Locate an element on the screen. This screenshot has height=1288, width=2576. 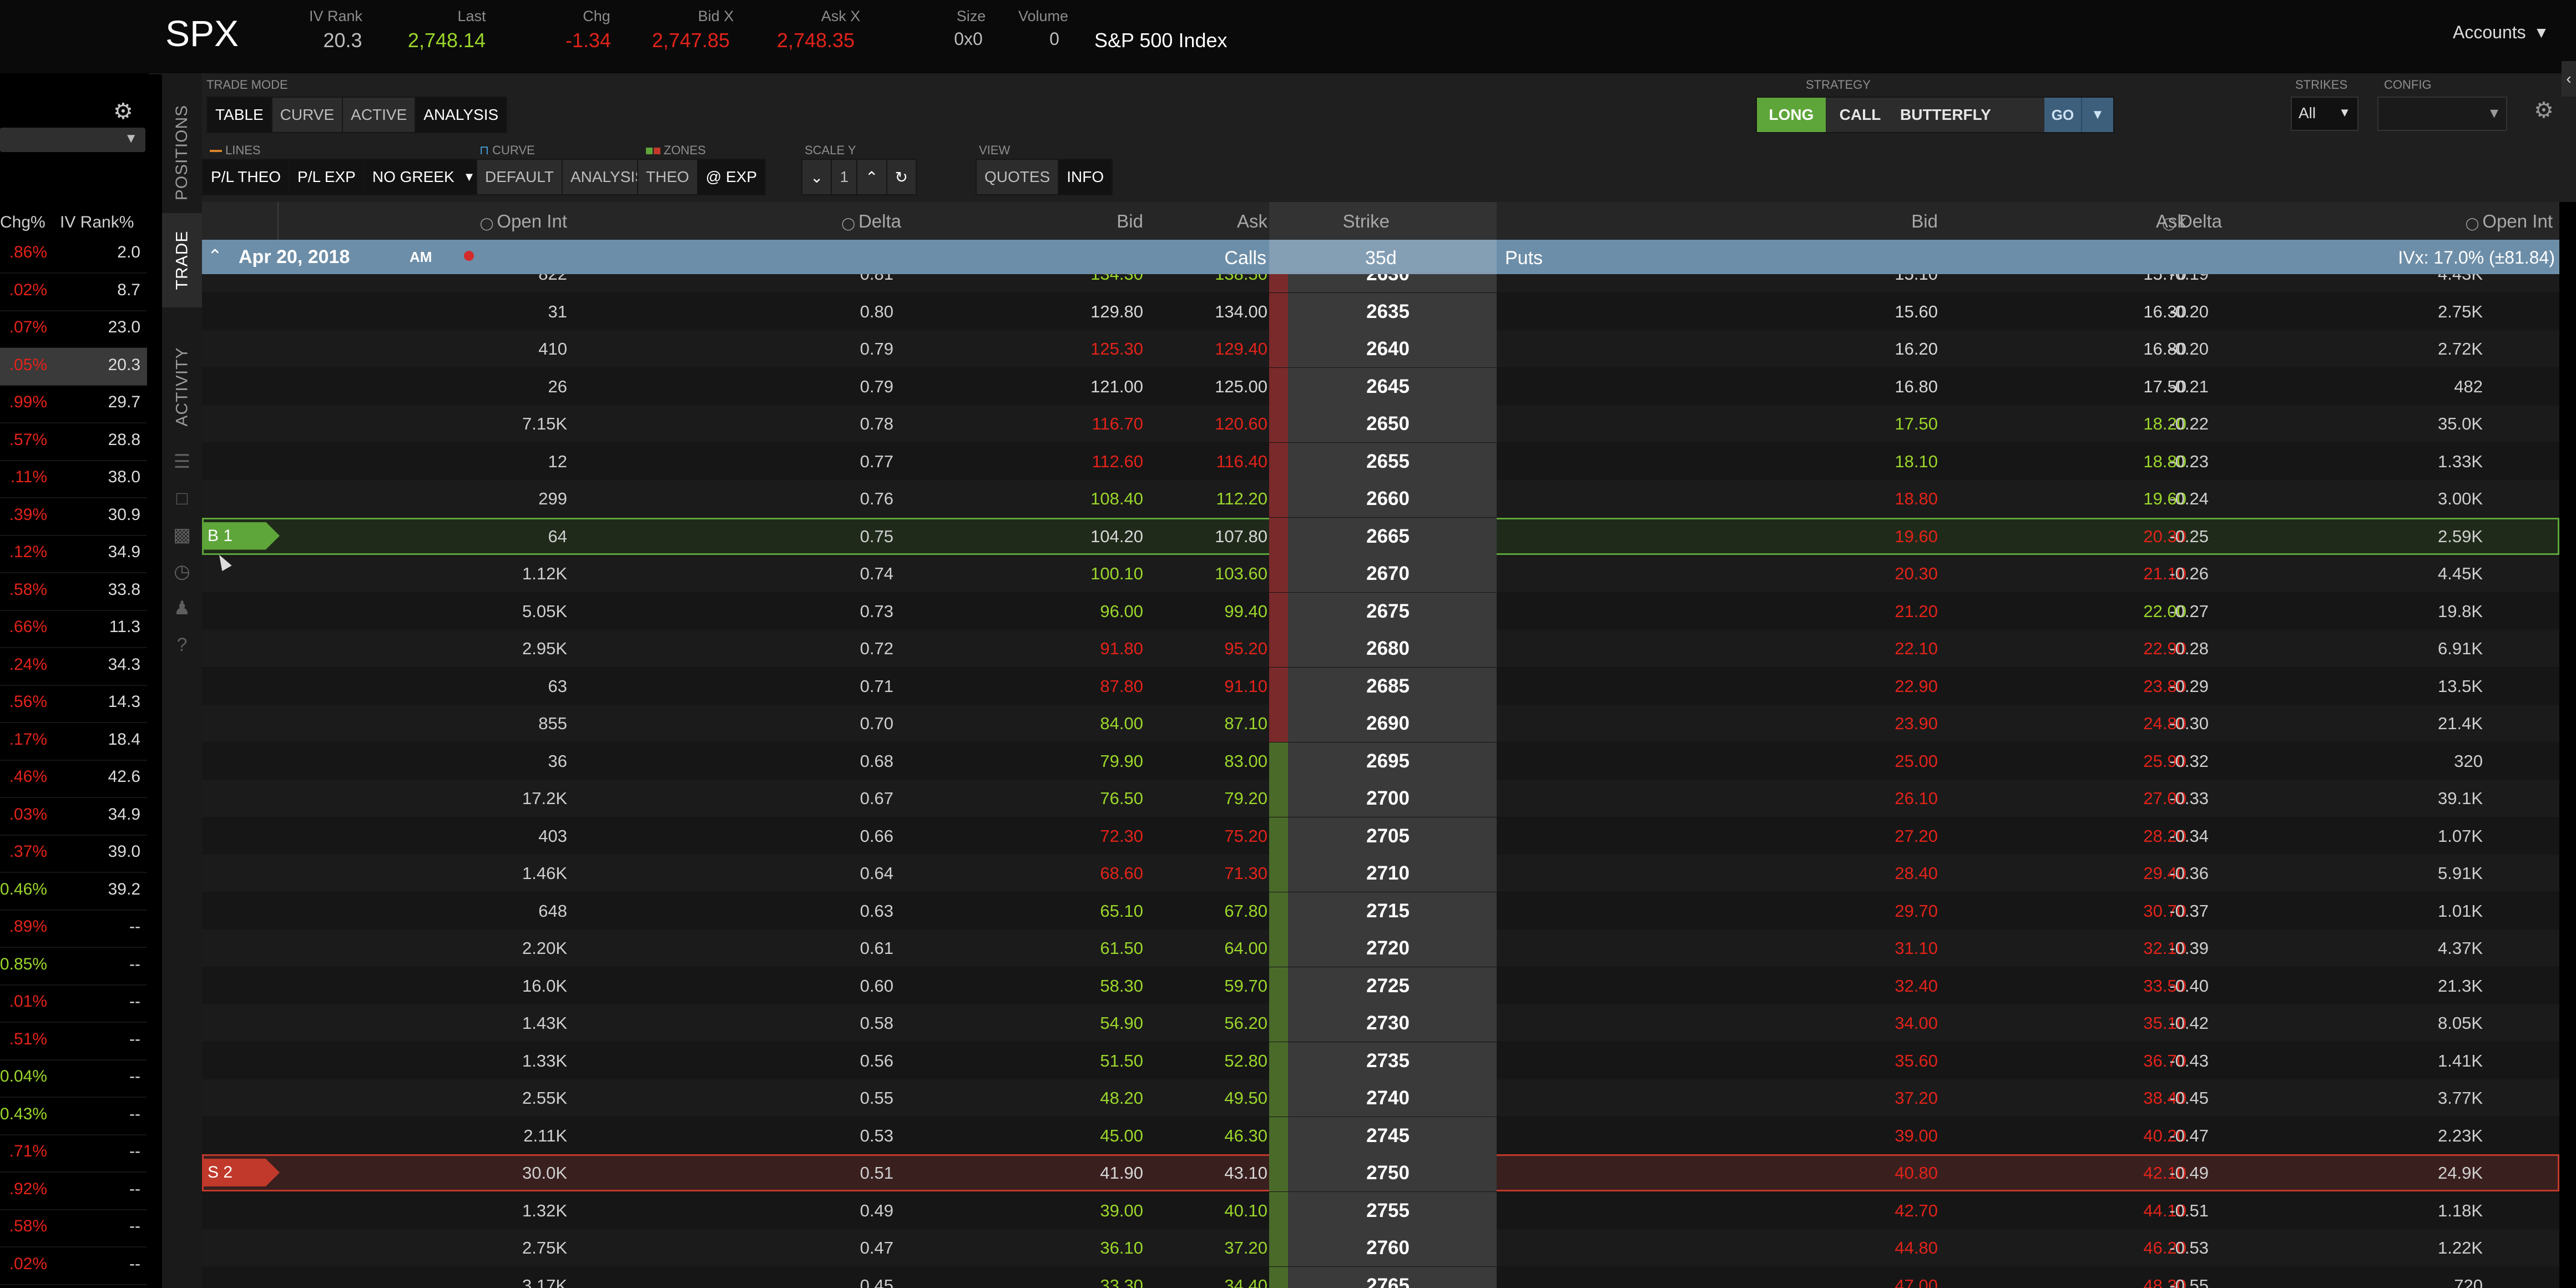
put-bid: 22.90 is located at coordinates (1916, 686).